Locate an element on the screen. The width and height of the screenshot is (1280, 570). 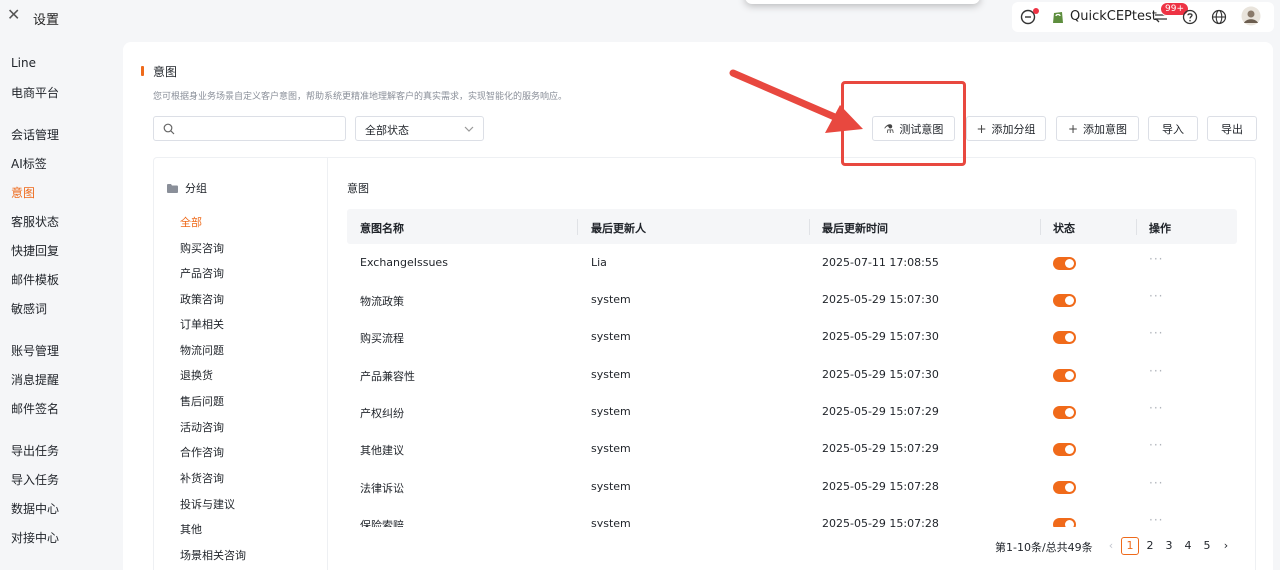
intent-name: 保险索赔 is located at coordinates (382, 523).